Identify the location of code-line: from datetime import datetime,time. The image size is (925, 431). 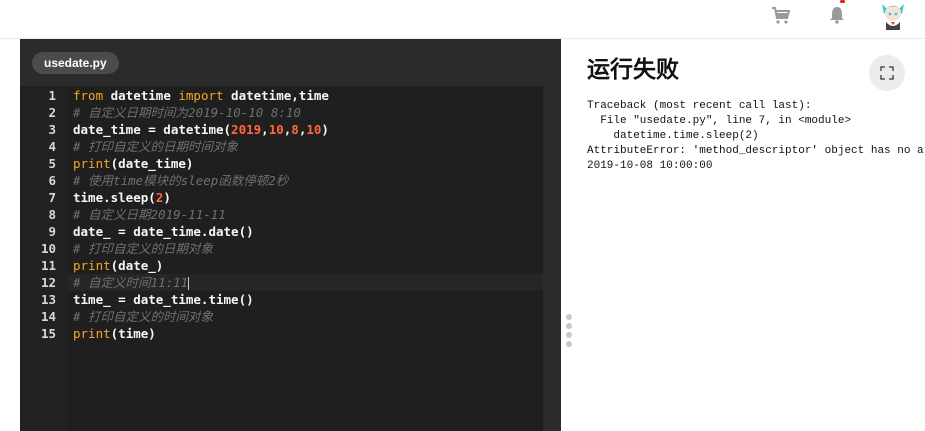
(201, 95).